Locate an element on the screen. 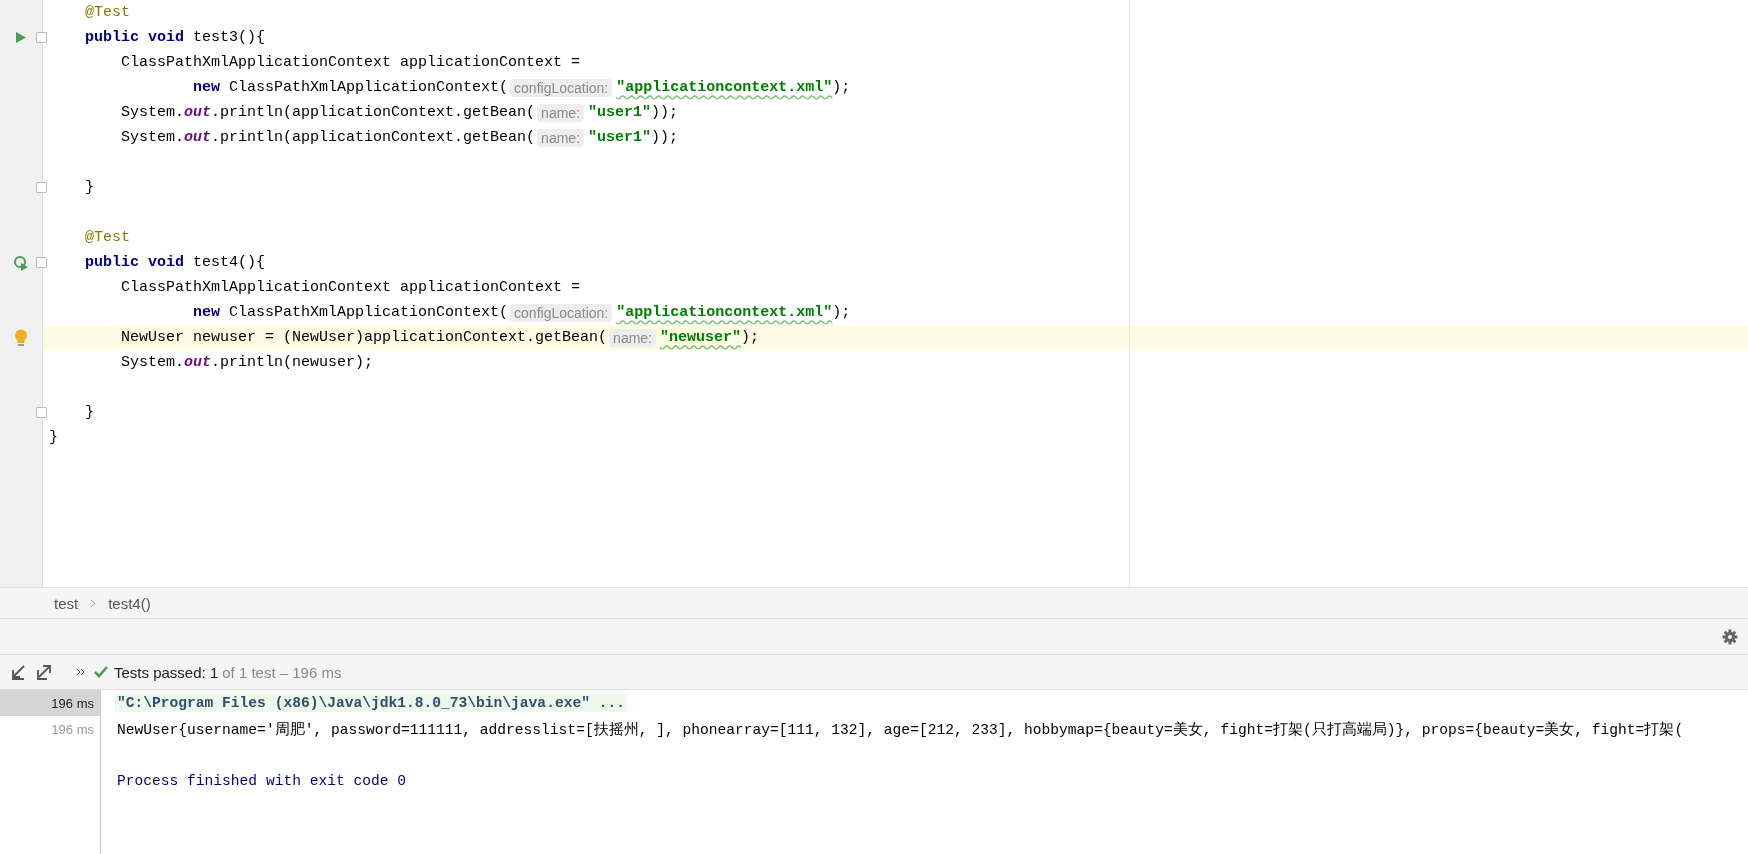 The height and width of the screenshot is (854, 1748). checkmark-icon is located at coordinates (101, 672).